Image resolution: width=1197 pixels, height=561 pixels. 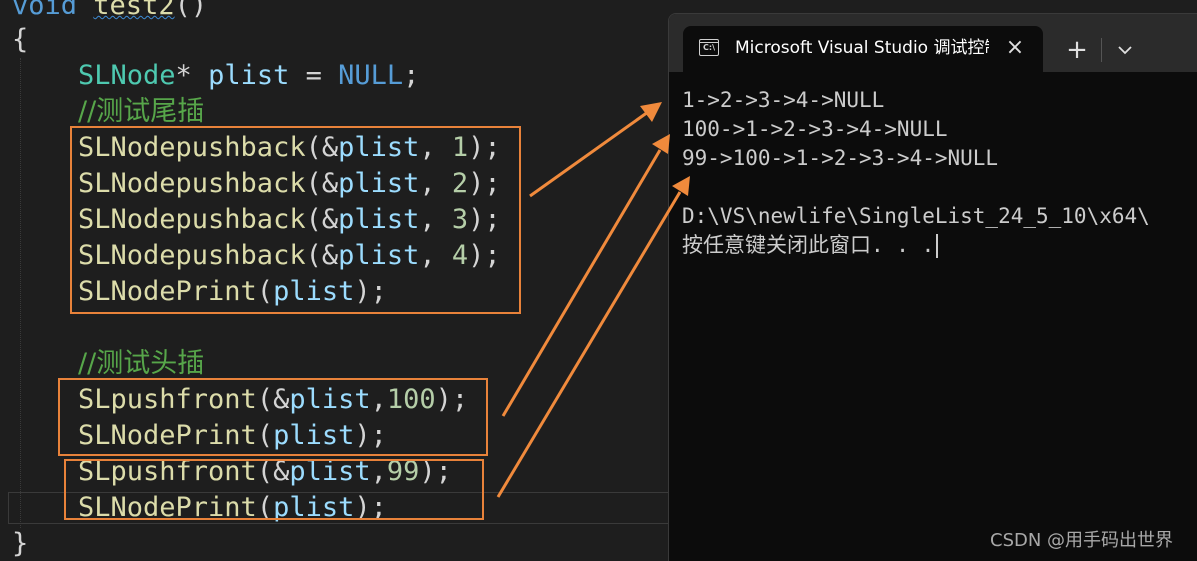 I want to click on tab-debug-console: C:\ Microsoft Visual Studio 调试控制台 ×, so click(x=863, y=49).